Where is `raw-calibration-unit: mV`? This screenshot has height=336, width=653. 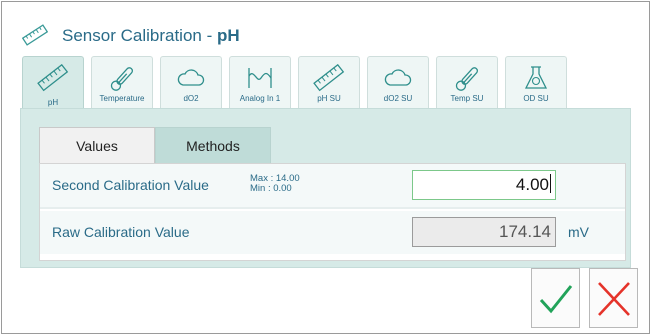
raw-calibration-unit: mV is located at coordinates (578, 232).